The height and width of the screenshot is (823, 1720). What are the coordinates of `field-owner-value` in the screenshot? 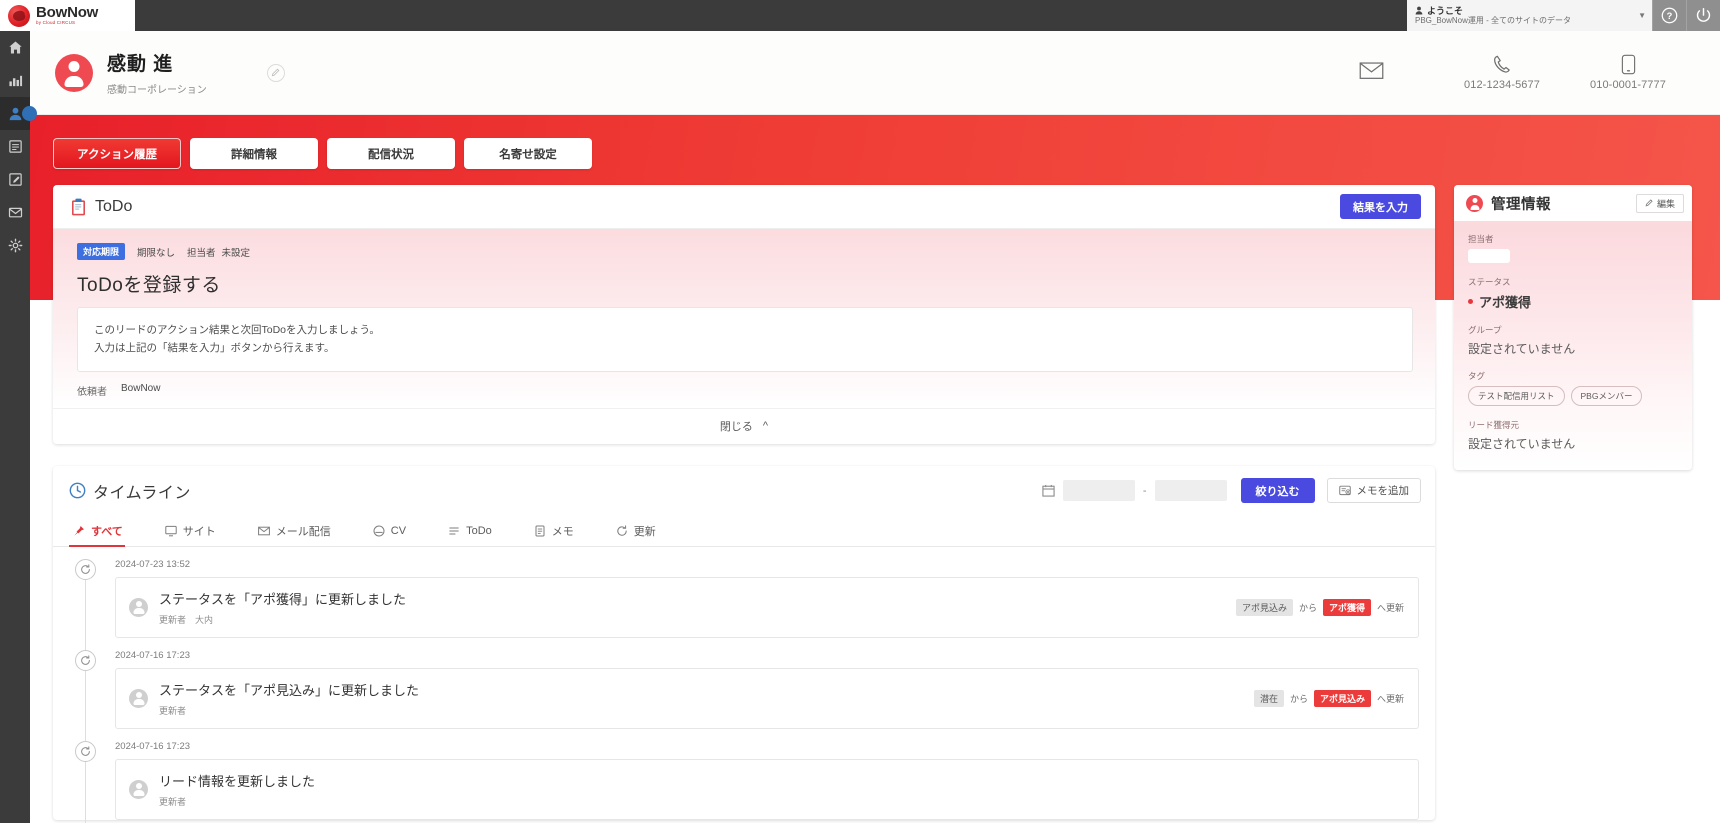 It's located at (1489, 256).